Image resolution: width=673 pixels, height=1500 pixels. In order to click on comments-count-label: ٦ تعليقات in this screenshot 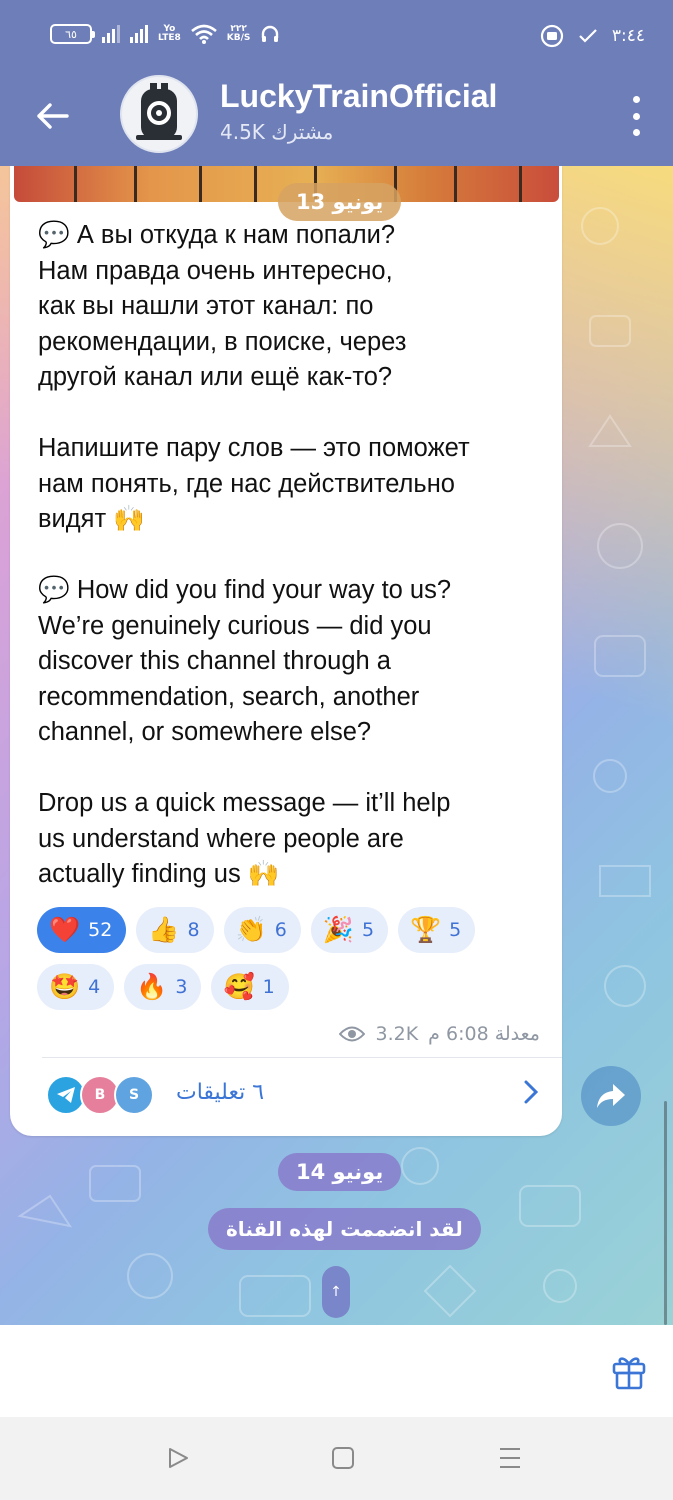, I will do `click(220, 1092)`.